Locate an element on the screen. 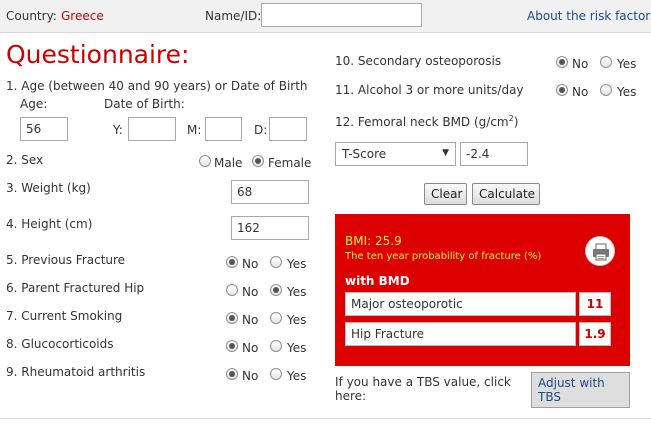  calculate-button: Calculate is located at coordinates (506, 194).